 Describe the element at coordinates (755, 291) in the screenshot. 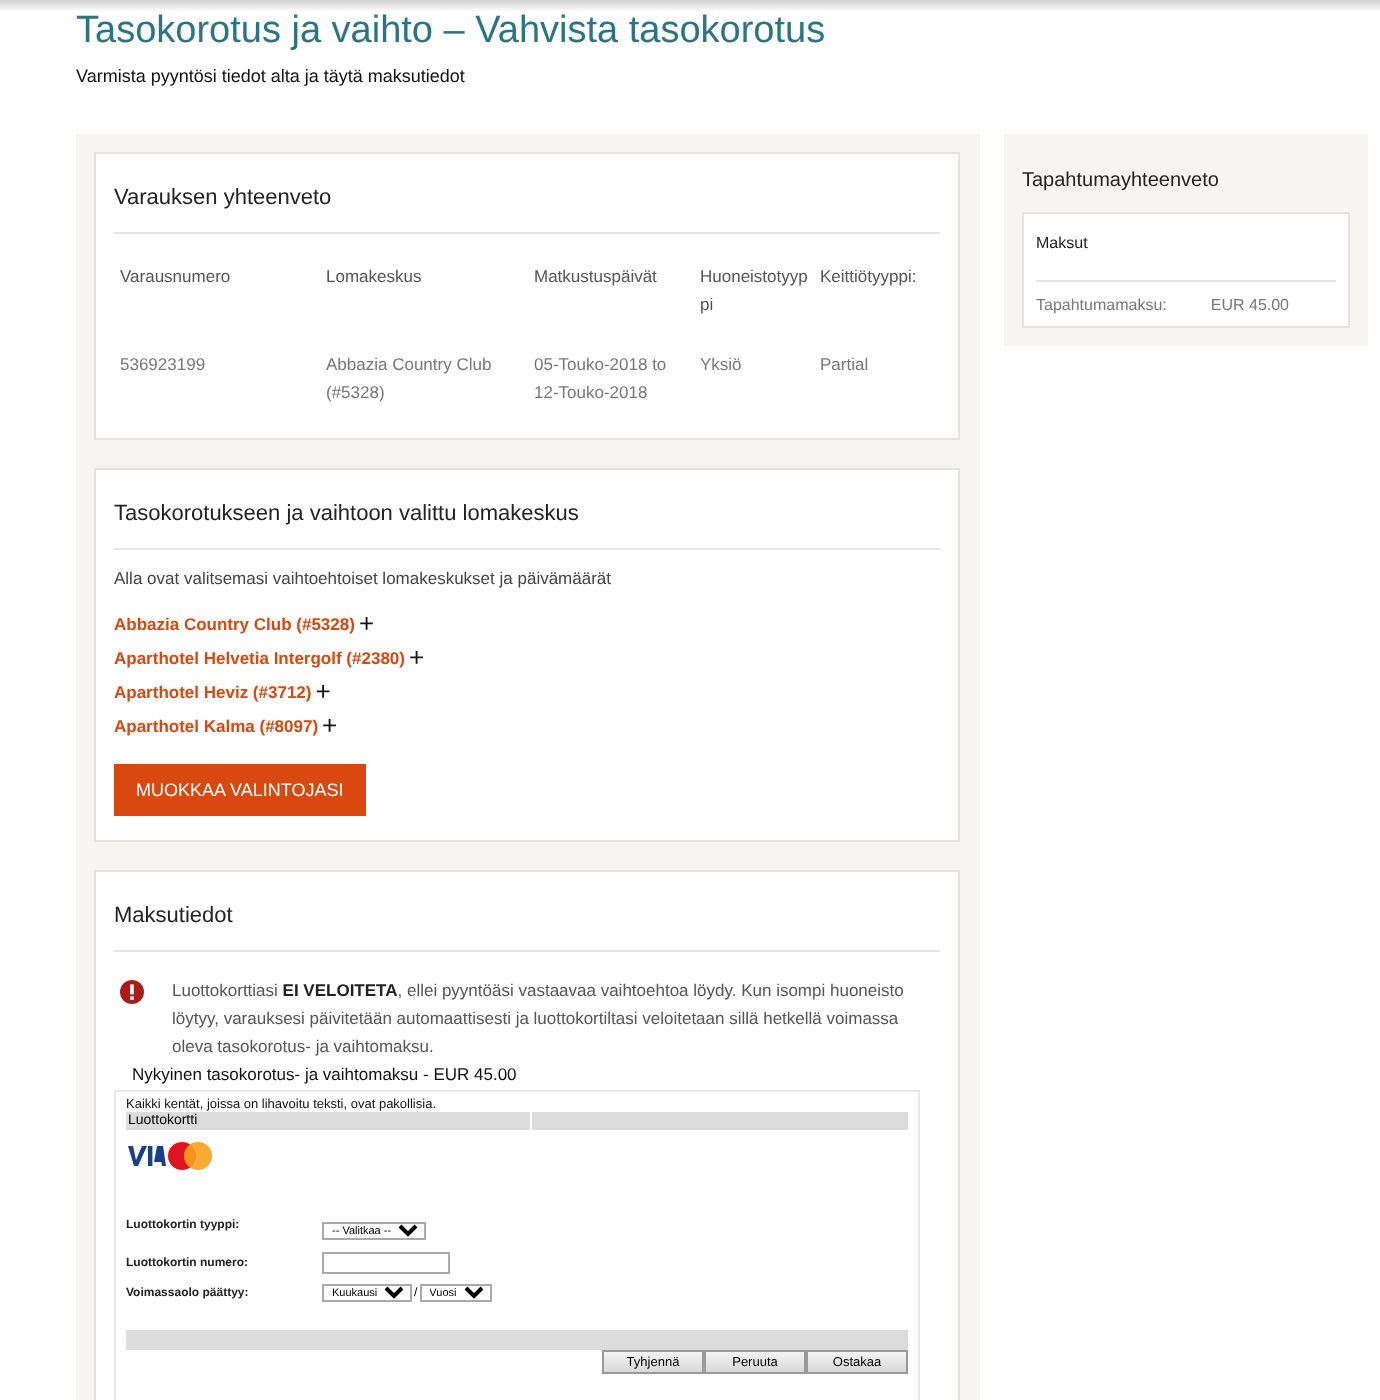

I see `column-header: Huoneistotyyppi` at that location.